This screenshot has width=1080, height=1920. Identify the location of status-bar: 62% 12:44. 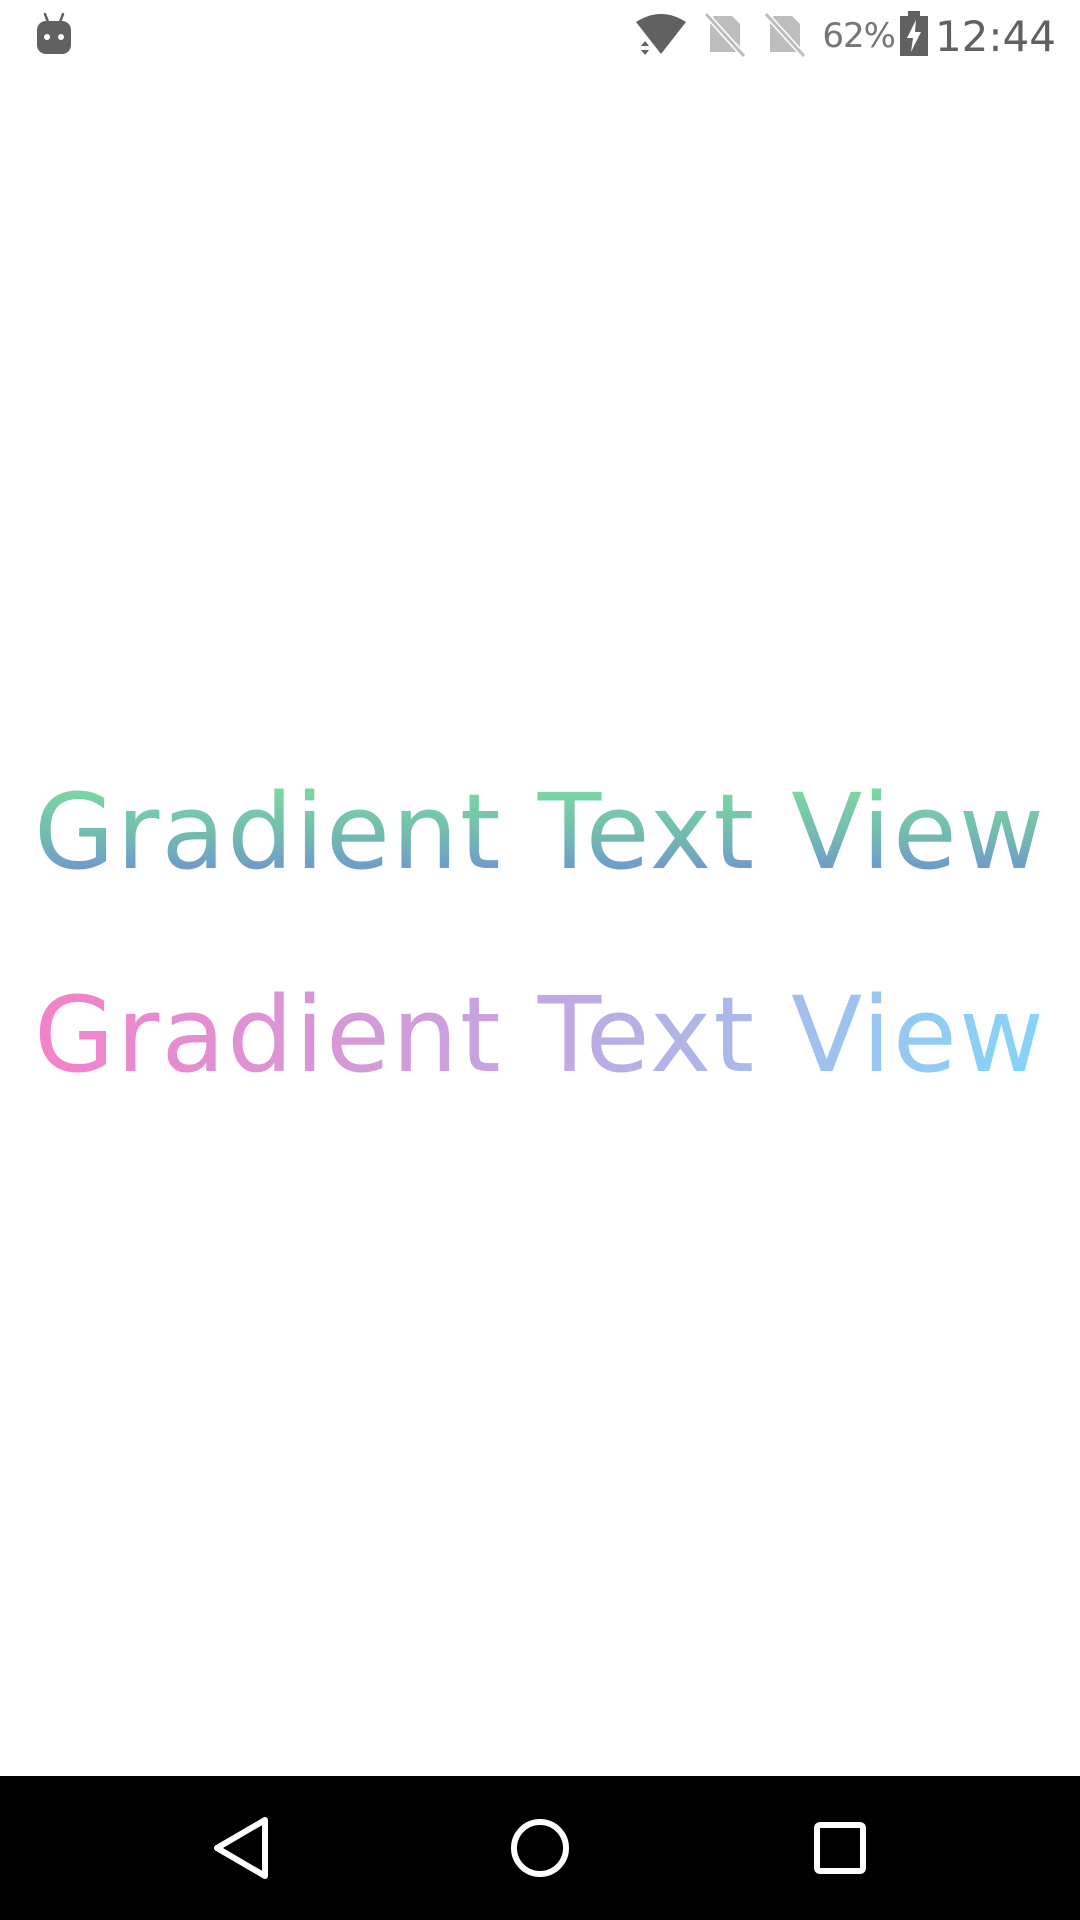
(540, 36).